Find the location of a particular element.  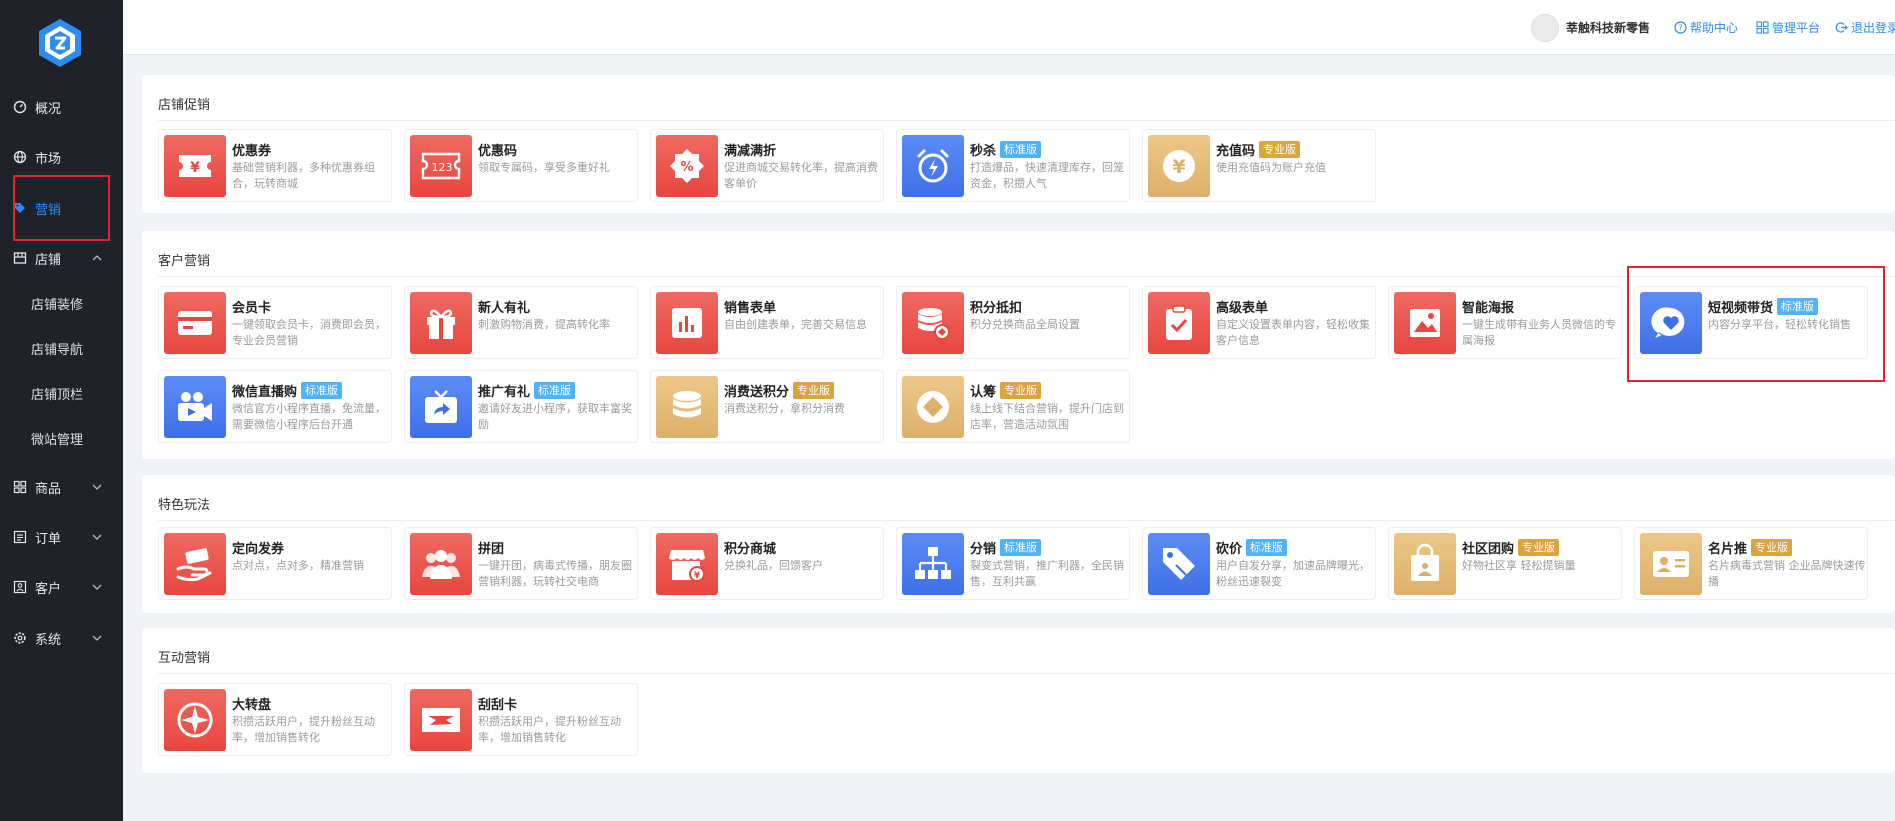

logo-icon is located at coordinates (60, 43).